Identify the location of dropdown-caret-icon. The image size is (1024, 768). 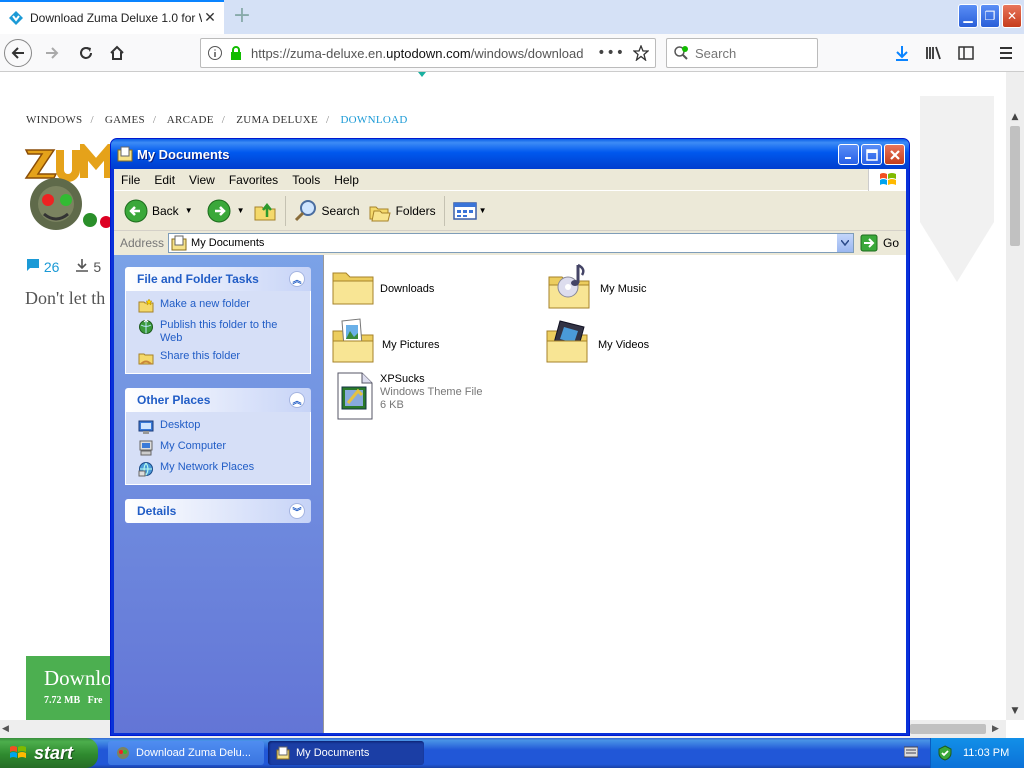
(422, 74).